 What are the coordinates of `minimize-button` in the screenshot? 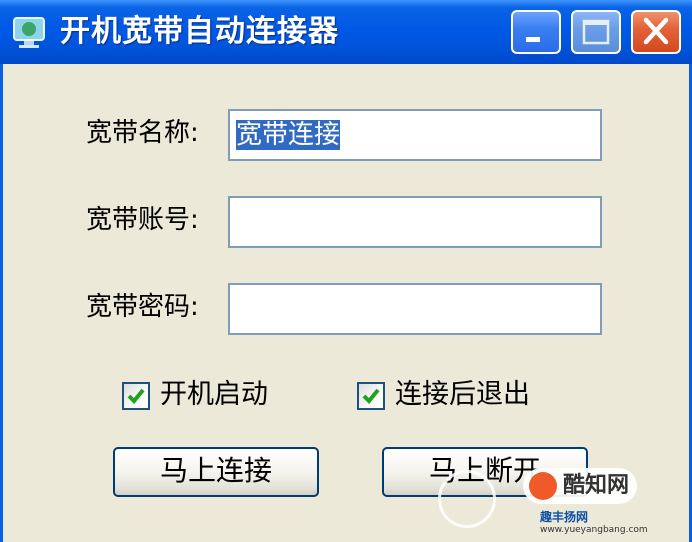 It's located at (536, 32).